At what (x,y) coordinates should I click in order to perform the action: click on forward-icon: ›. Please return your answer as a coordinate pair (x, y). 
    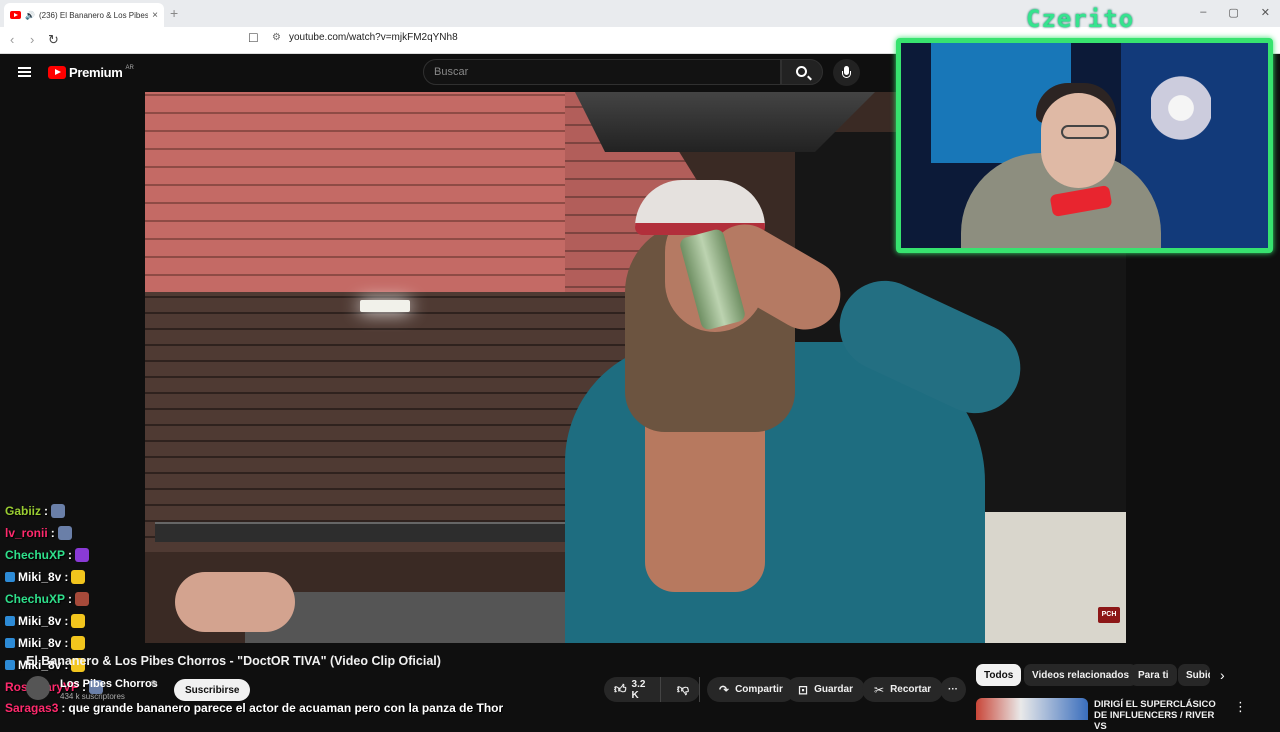
    Looking at the image, I should click on (32, 39).